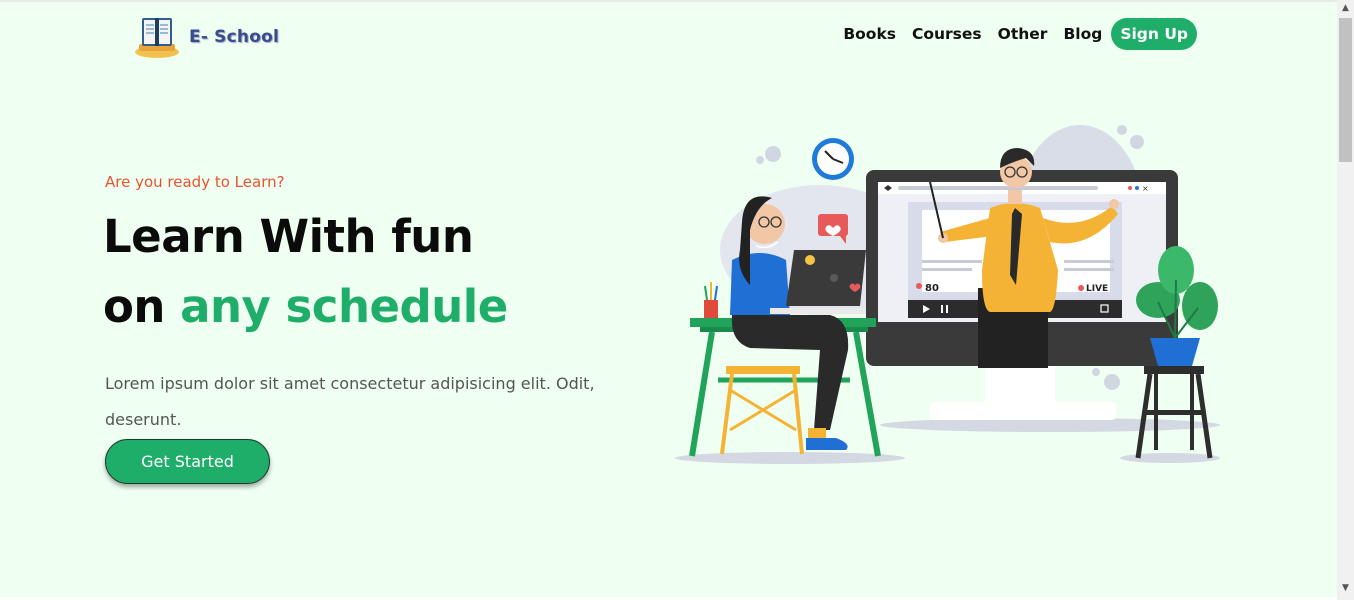 The image size is (1354, 600). Describe the element at coordinates (1082, 34) in the screenshot. I see `nav-item-blog: Blog` at that location.